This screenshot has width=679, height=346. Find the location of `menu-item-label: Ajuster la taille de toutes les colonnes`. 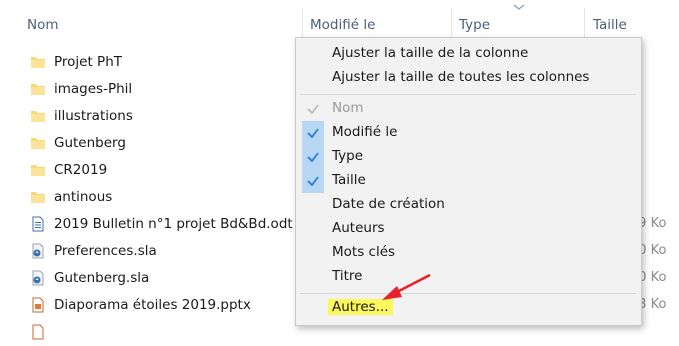

menu-item-label: Ajuster la taille de toutes les colonnes is located at coordinates (461, 77).